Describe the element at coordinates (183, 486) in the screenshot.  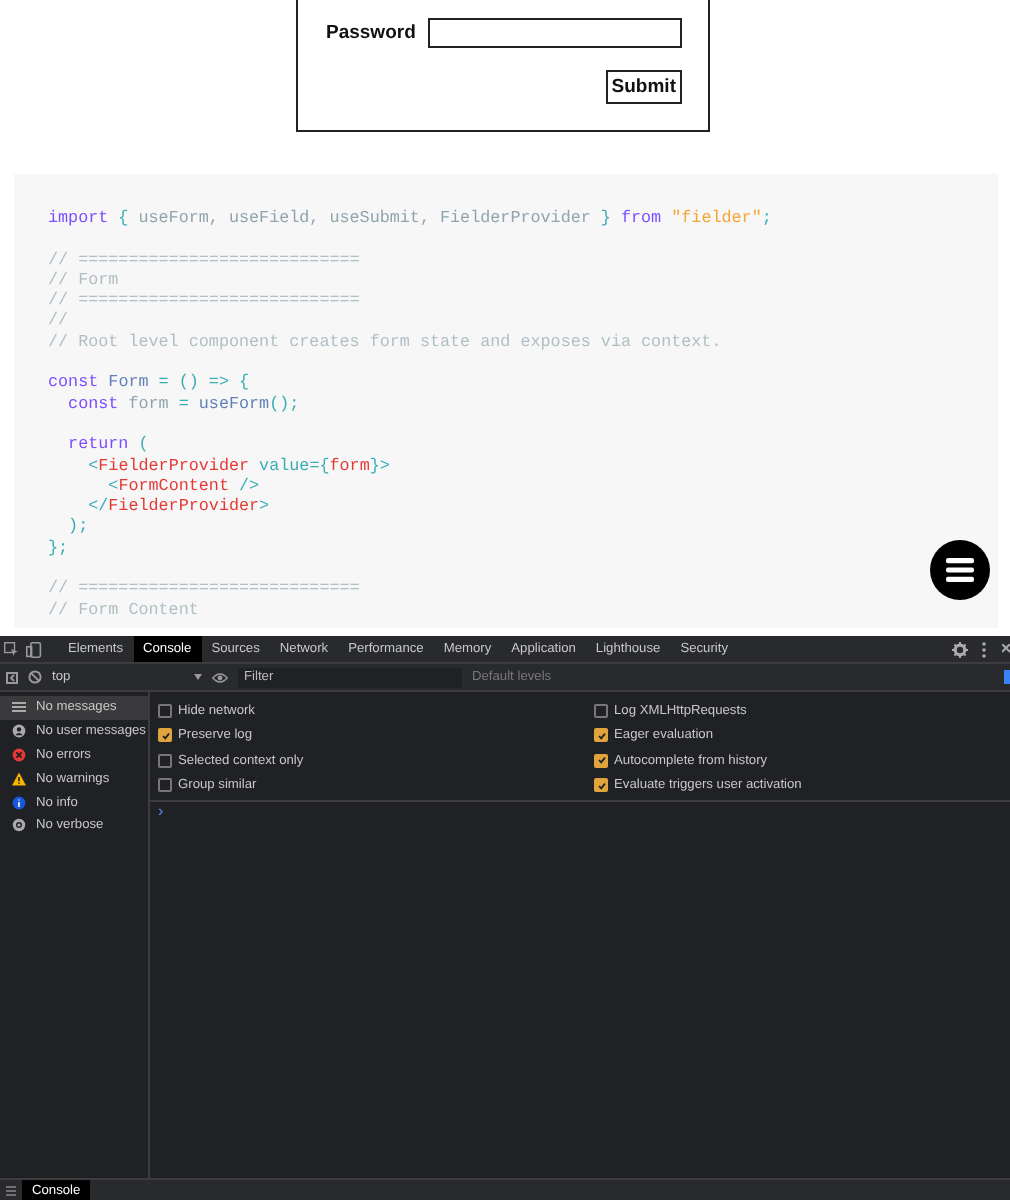
I see `code-line: <FormContent />` at that location.